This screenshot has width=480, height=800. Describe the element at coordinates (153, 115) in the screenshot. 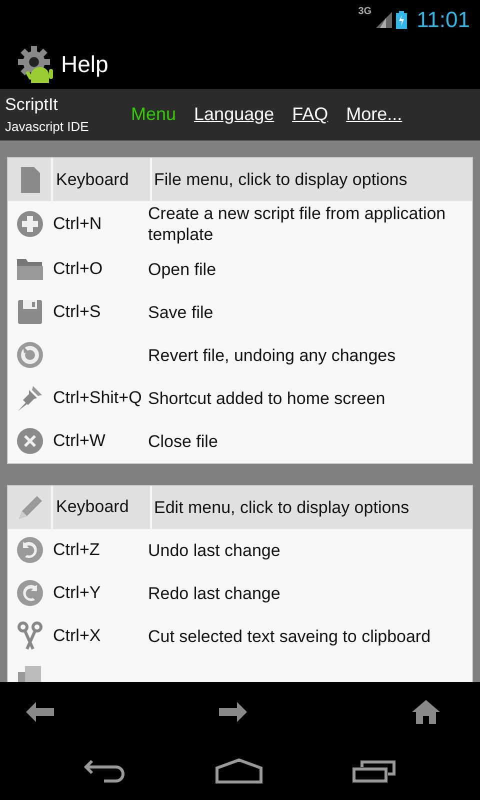

I see `nav-link: Menu` at that location.